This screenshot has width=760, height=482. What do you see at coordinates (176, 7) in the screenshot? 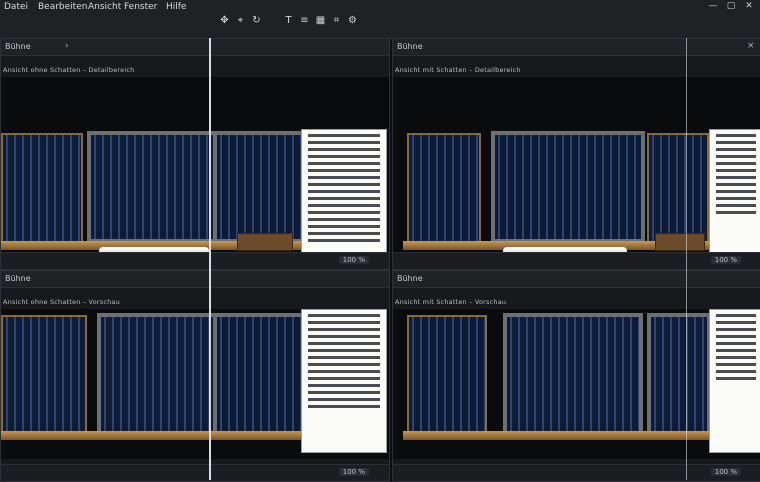
I see `menu-help: Hilfe` at bounding box center [176, 7].